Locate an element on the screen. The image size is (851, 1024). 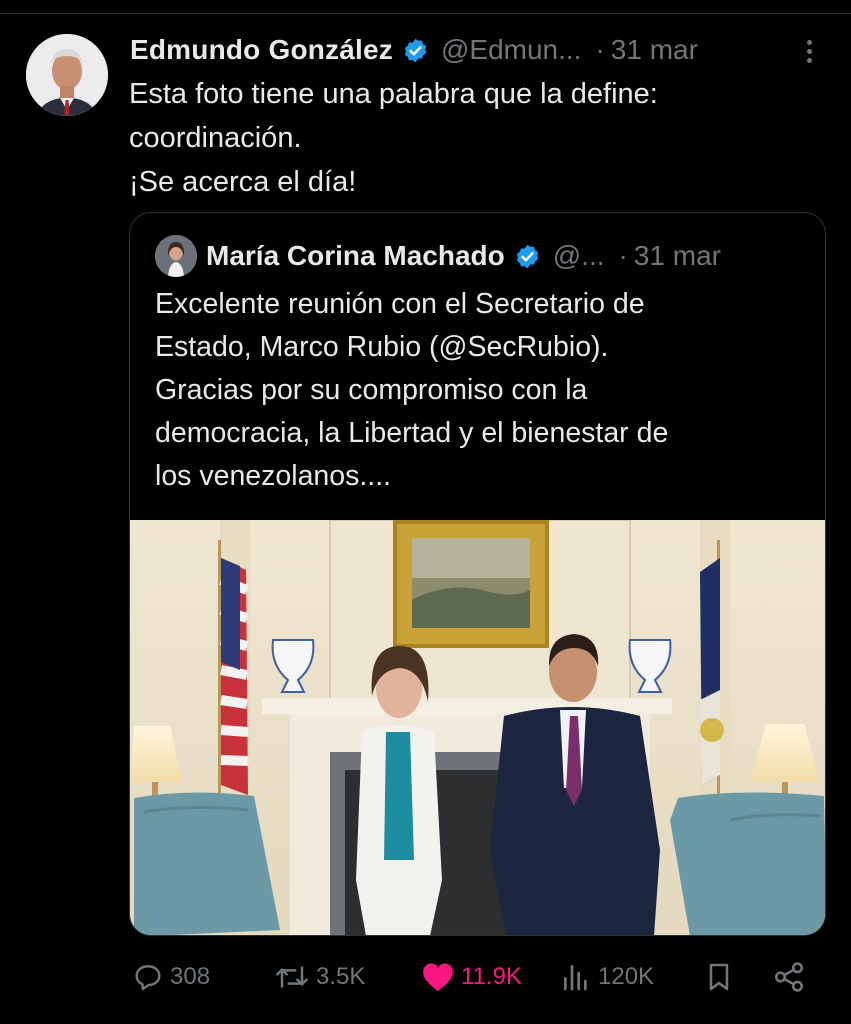
bookmark-button is located at coordinates (719, 977).